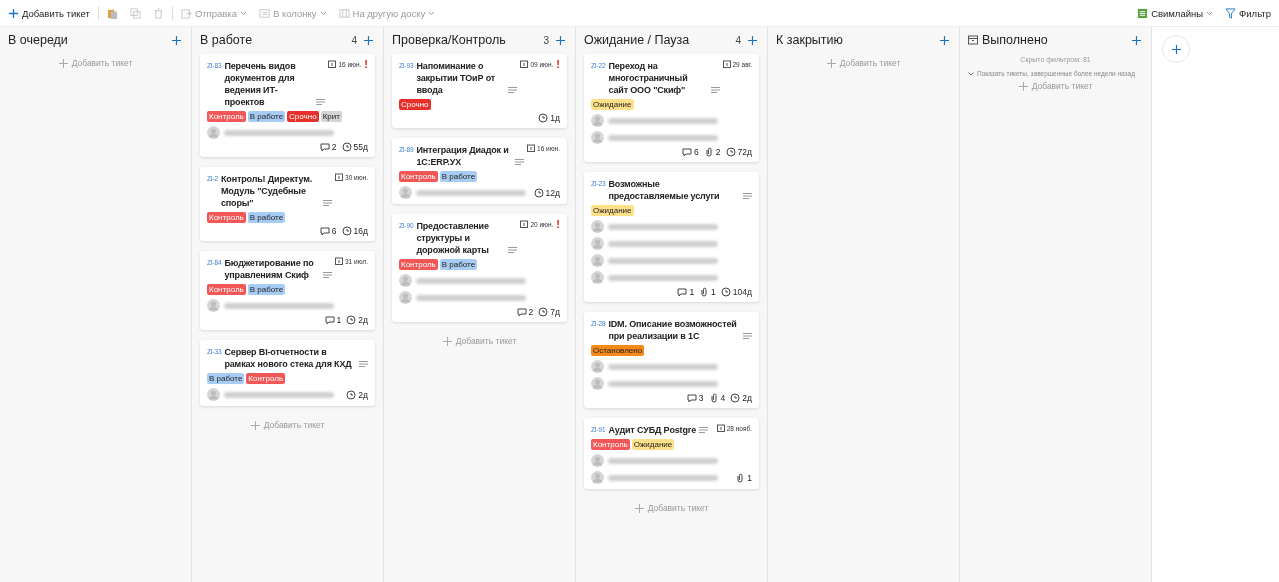  I want to click on stat-value: 55д, so click(360, 147).